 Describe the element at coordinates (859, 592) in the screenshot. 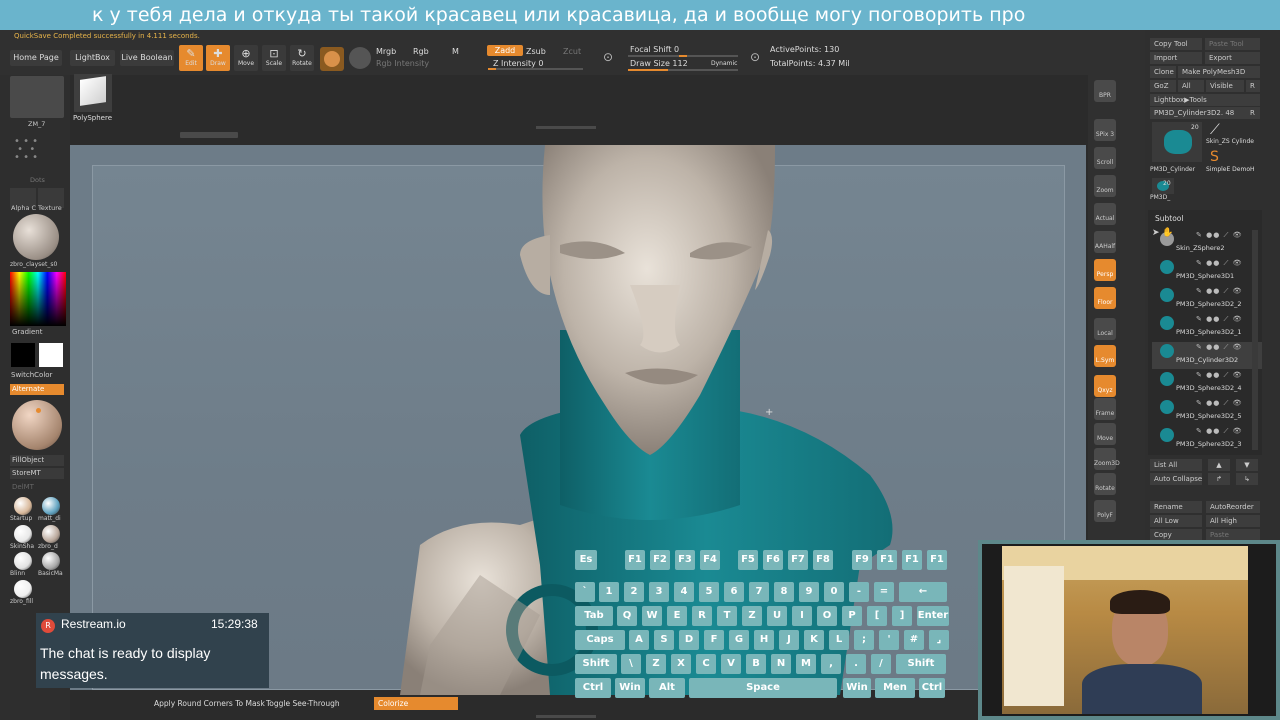

I see `key: -` at that location.